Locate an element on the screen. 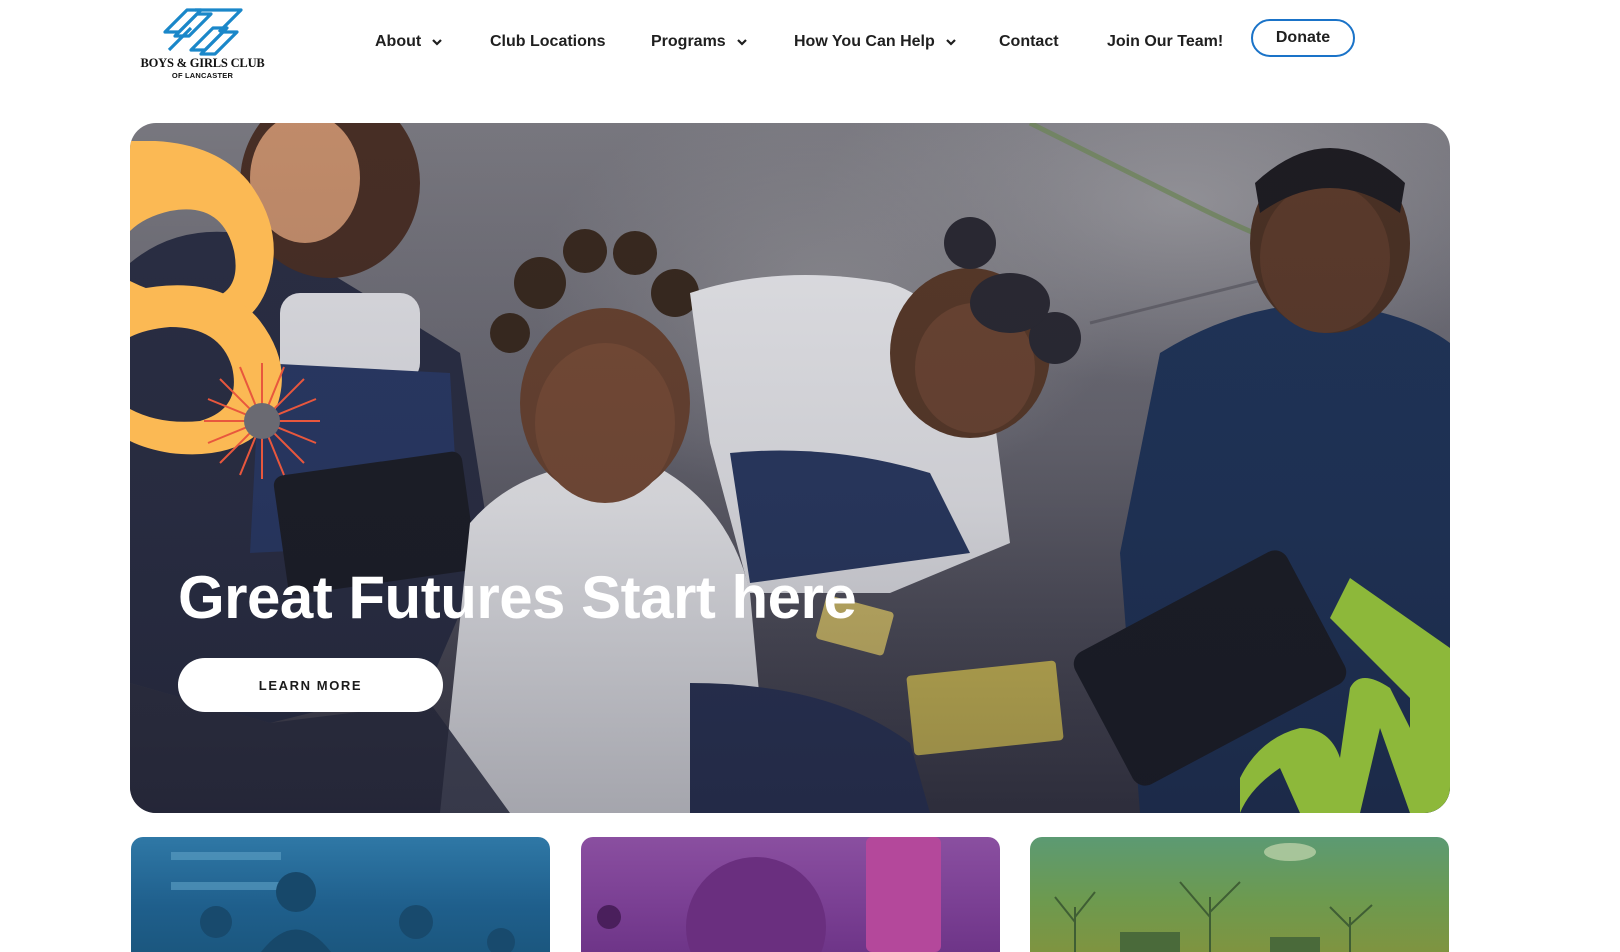 The width and height of the screenshot is (1620, 952). logo-subtitle: OF LANCASTER is located at coordinates (202, 75).